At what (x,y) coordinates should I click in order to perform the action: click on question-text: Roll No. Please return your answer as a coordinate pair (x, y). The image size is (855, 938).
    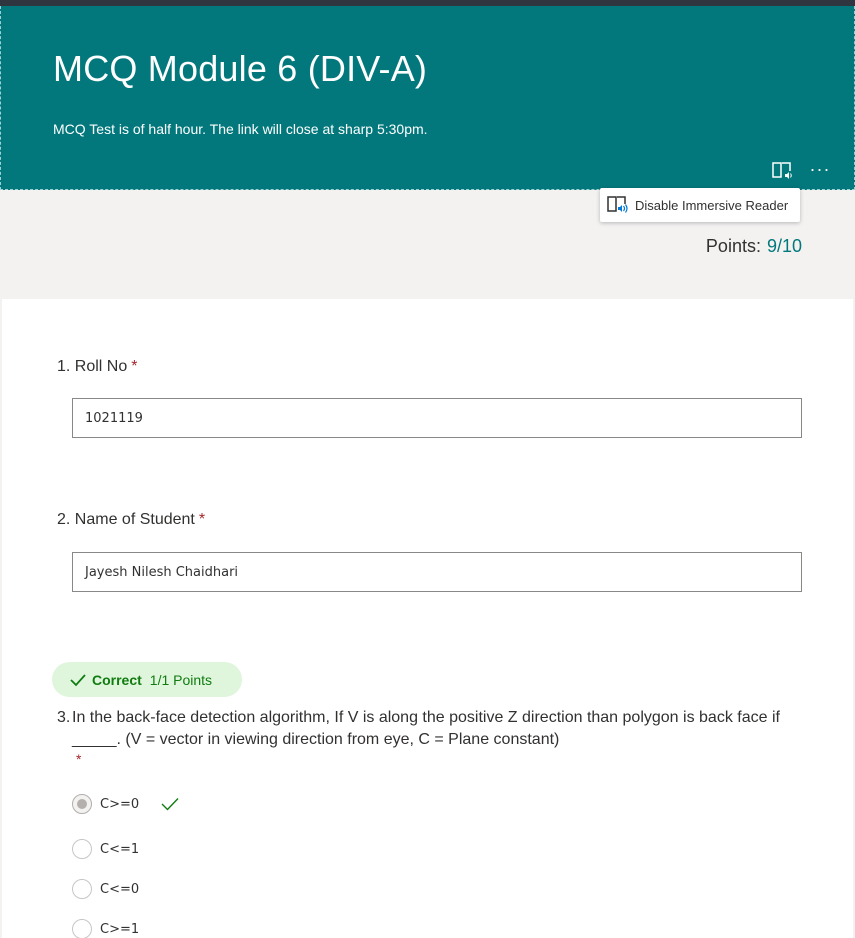
    Looking at the image, I should click on (101, 366).